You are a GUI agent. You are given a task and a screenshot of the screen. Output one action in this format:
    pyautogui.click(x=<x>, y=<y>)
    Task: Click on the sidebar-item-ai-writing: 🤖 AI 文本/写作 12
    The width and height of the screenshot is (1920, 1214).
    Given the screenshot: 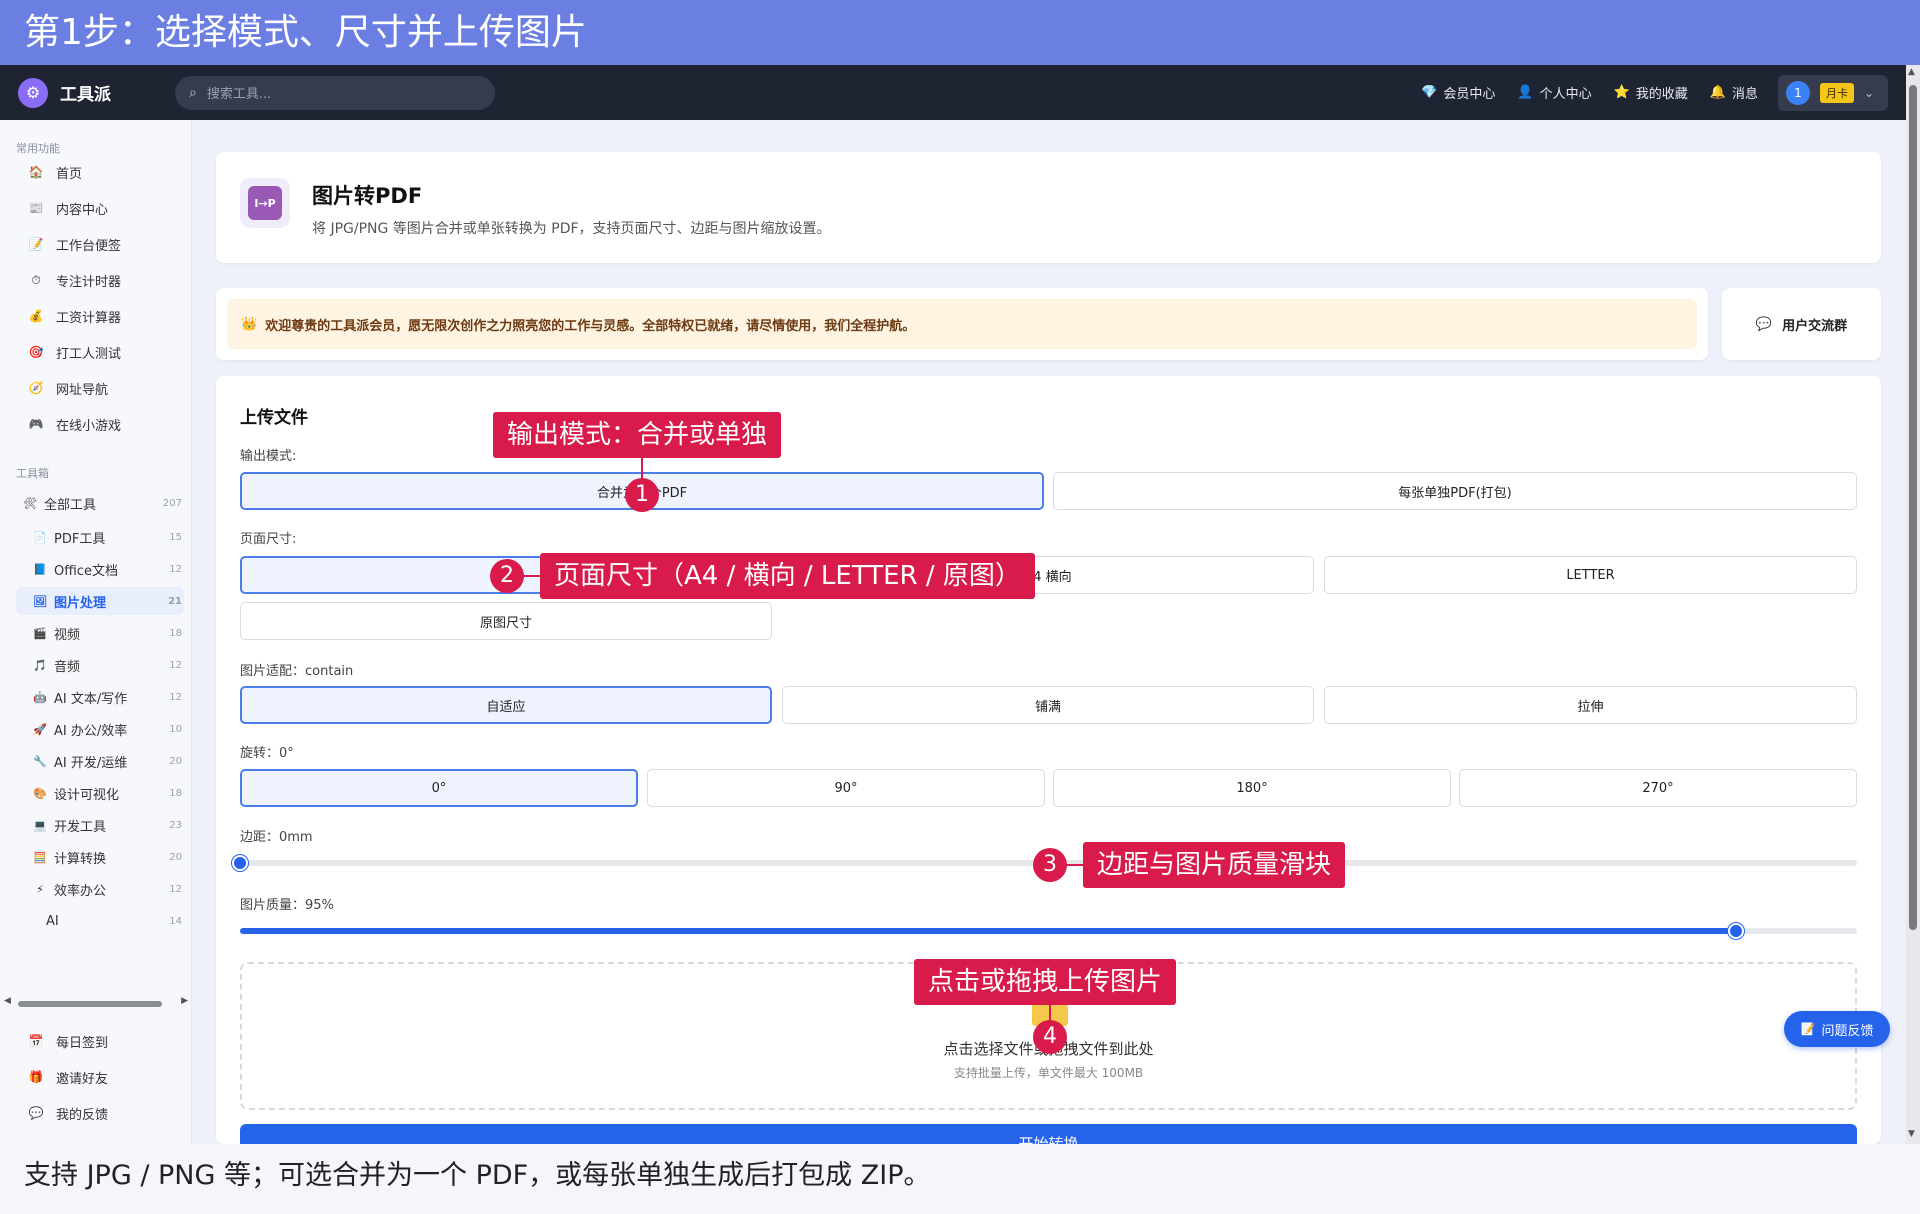 What is the action you would take?
    pyautogui.click(x=100, y=697)
    